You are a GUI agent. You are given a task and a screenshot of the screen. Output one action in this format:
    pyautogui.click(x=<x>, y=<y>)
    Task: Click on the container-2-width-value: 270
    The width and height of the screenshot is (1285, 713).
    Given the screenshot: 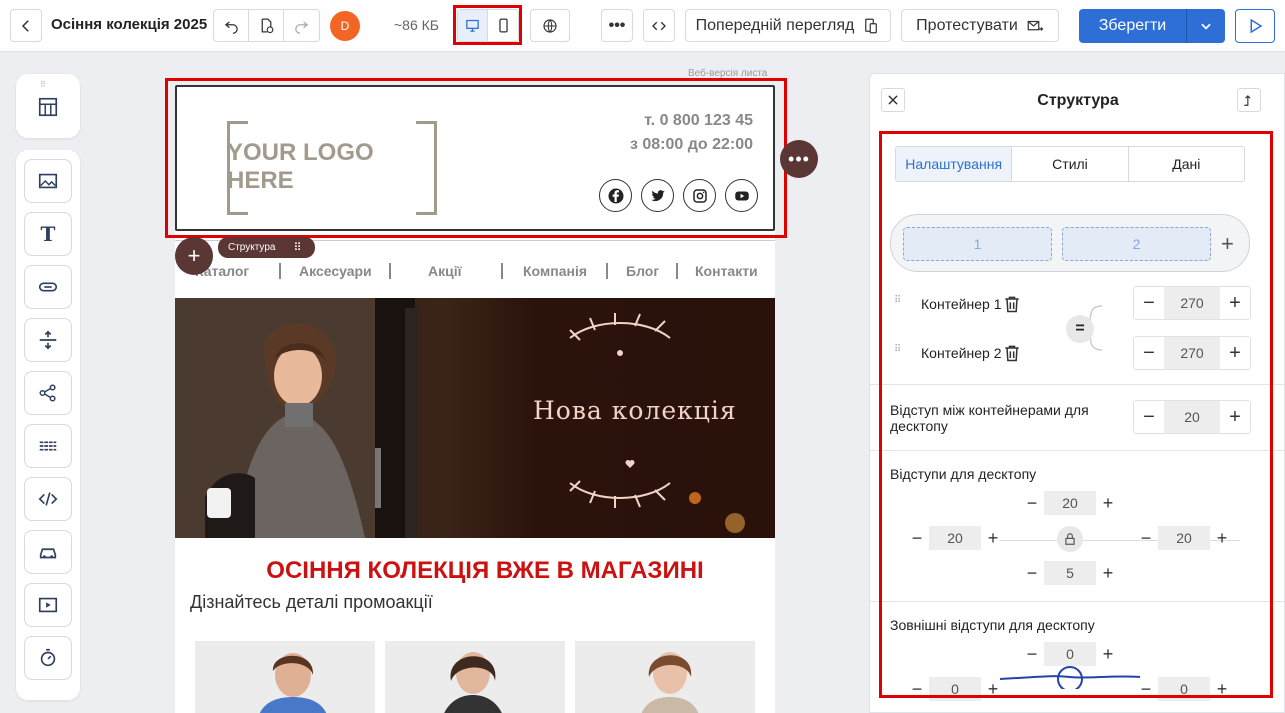 What is the action you would take?
    pyautogui.click(x=1192, y=353)
    